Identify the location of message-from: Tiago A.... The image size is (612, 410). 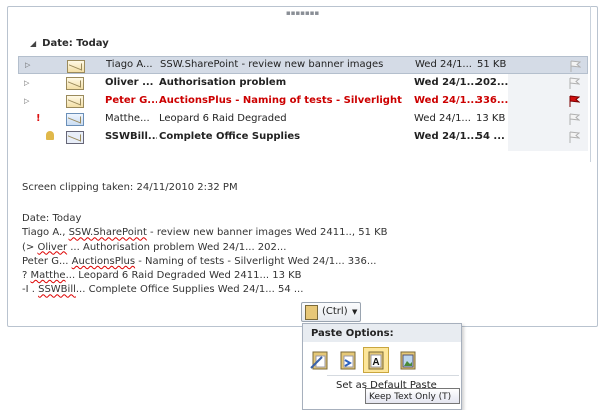
(129, 64).